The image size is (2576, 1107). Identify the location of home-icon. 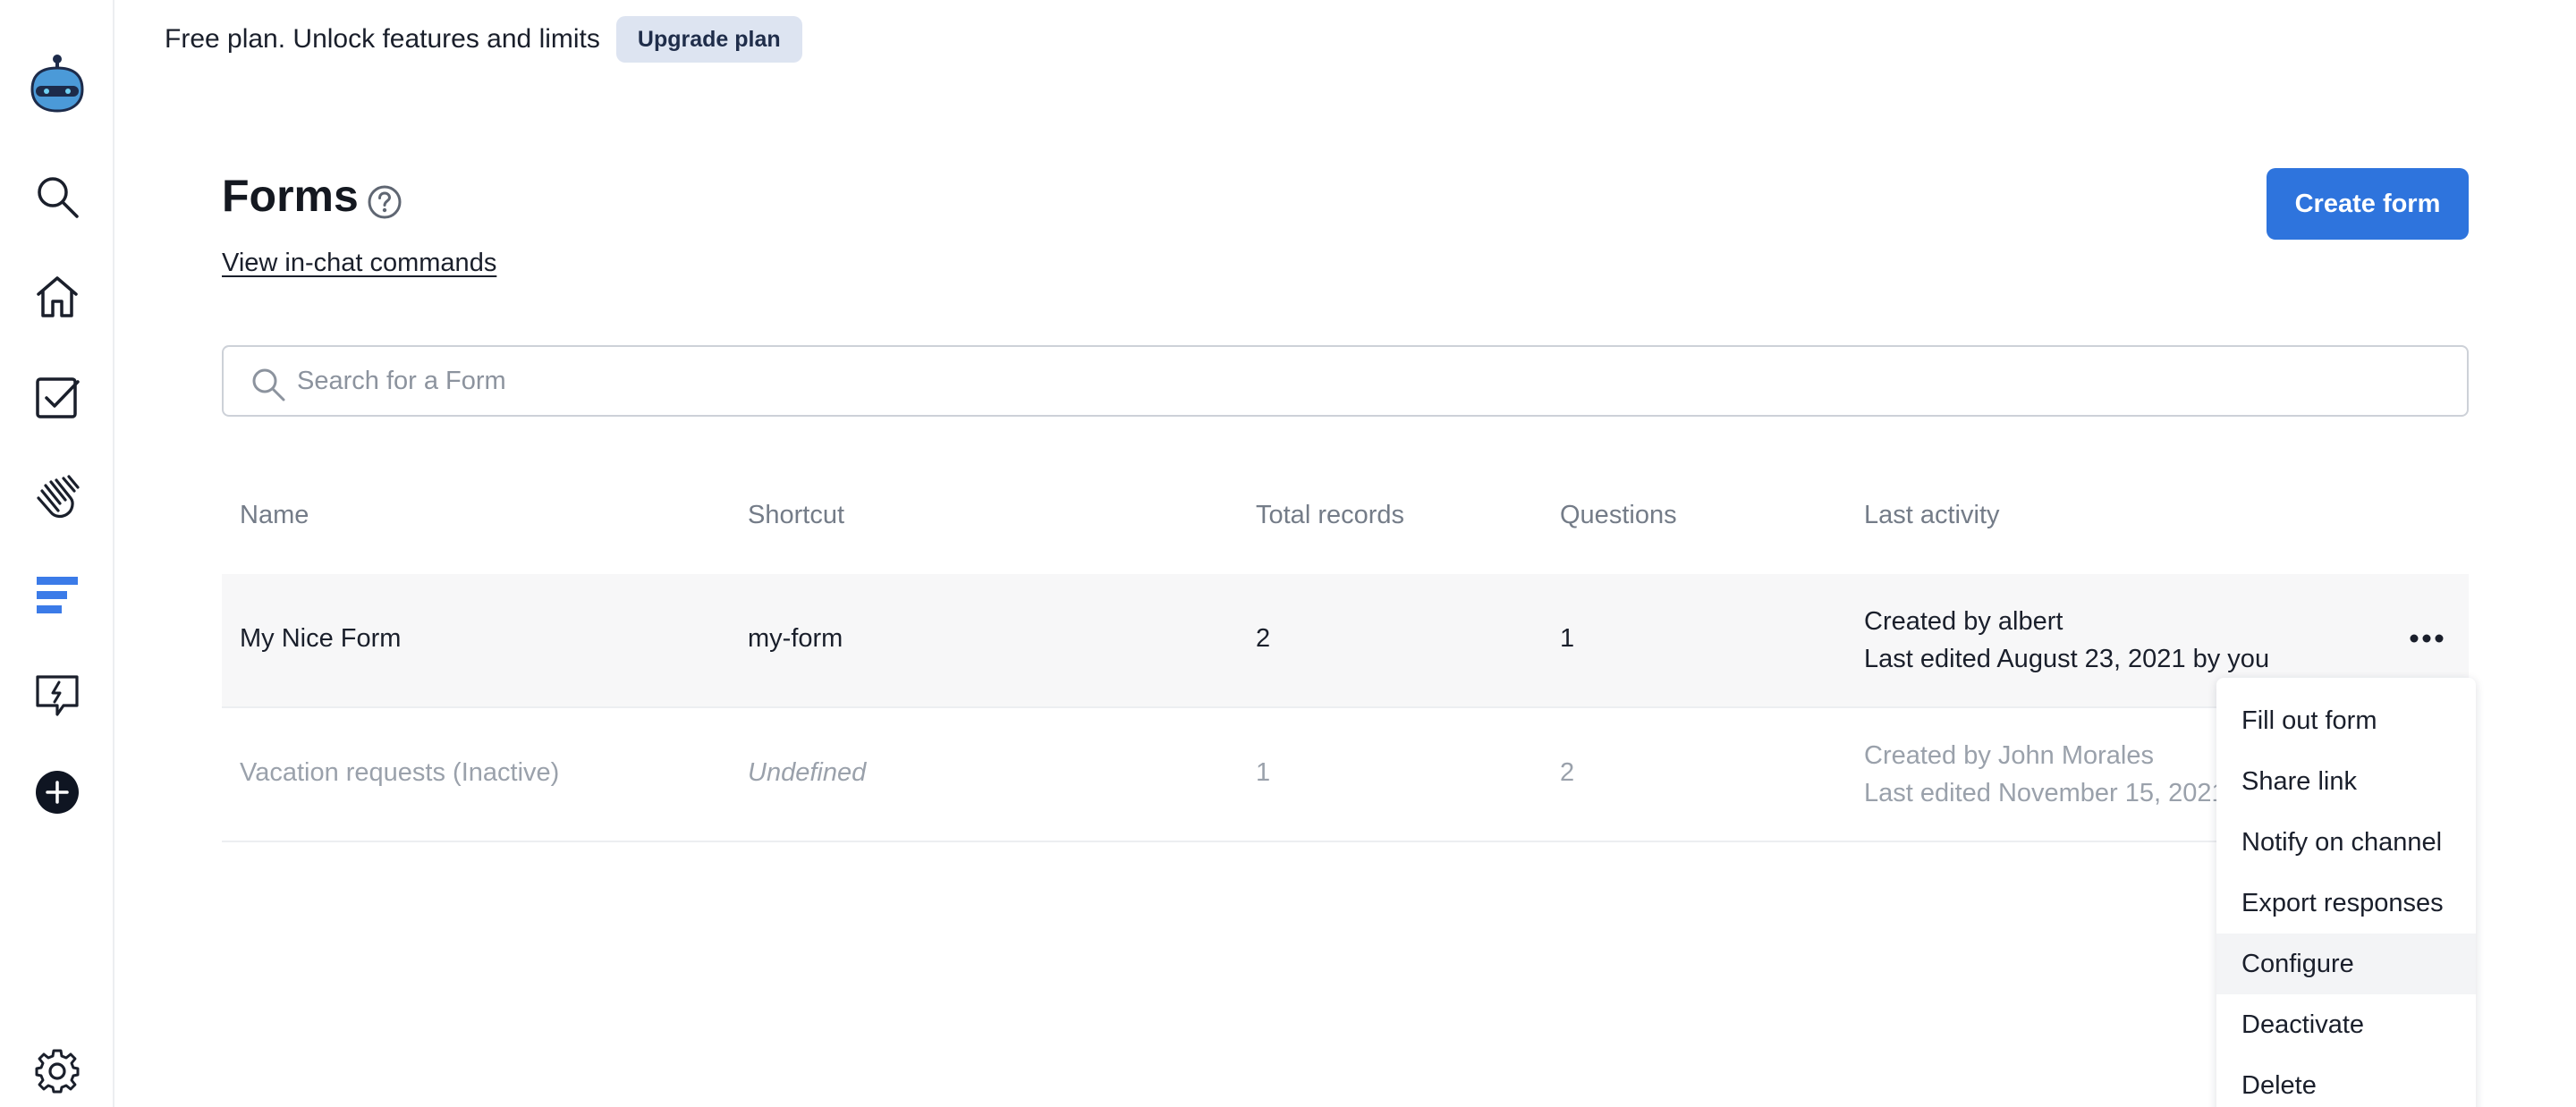
(57, 297).